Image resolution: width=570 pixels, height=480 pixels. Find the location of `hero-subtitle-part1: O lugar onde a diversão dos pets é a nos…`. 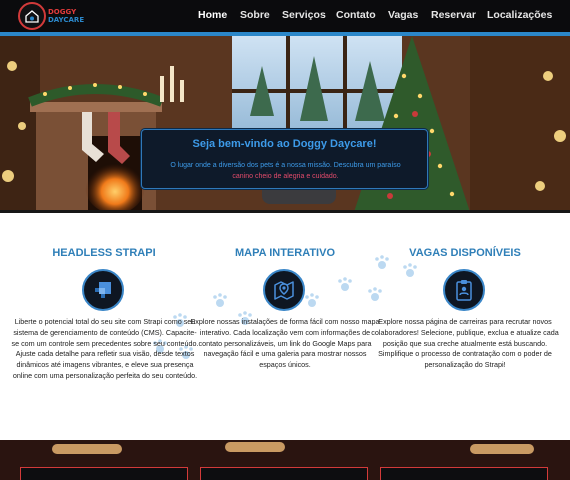

hero-subtitle-part1: O lugar onde a diversão dos pets é a nos… is located at coordinates (285, 165).